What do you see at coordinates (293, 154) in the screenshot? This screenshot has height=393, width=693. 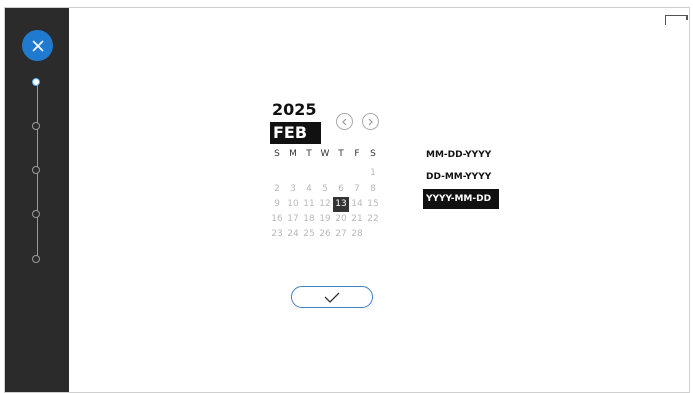 I see `weekday-label: M` at bounding box center [293, 154].